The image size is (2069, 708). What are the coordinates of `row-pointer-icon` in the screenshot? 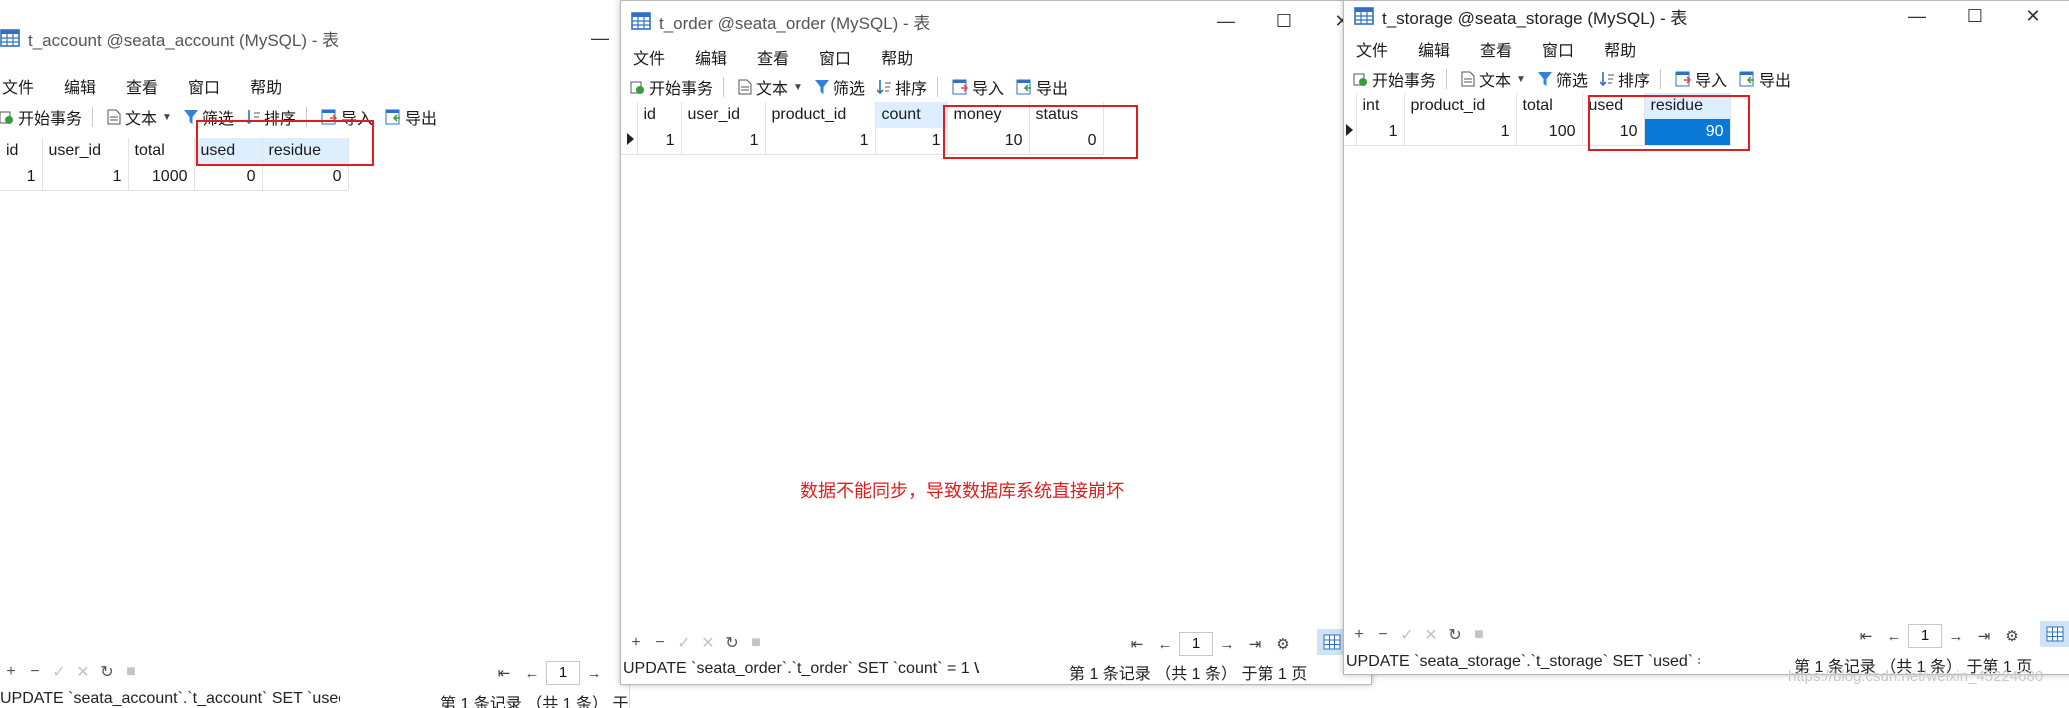 It's located at (630, 138).